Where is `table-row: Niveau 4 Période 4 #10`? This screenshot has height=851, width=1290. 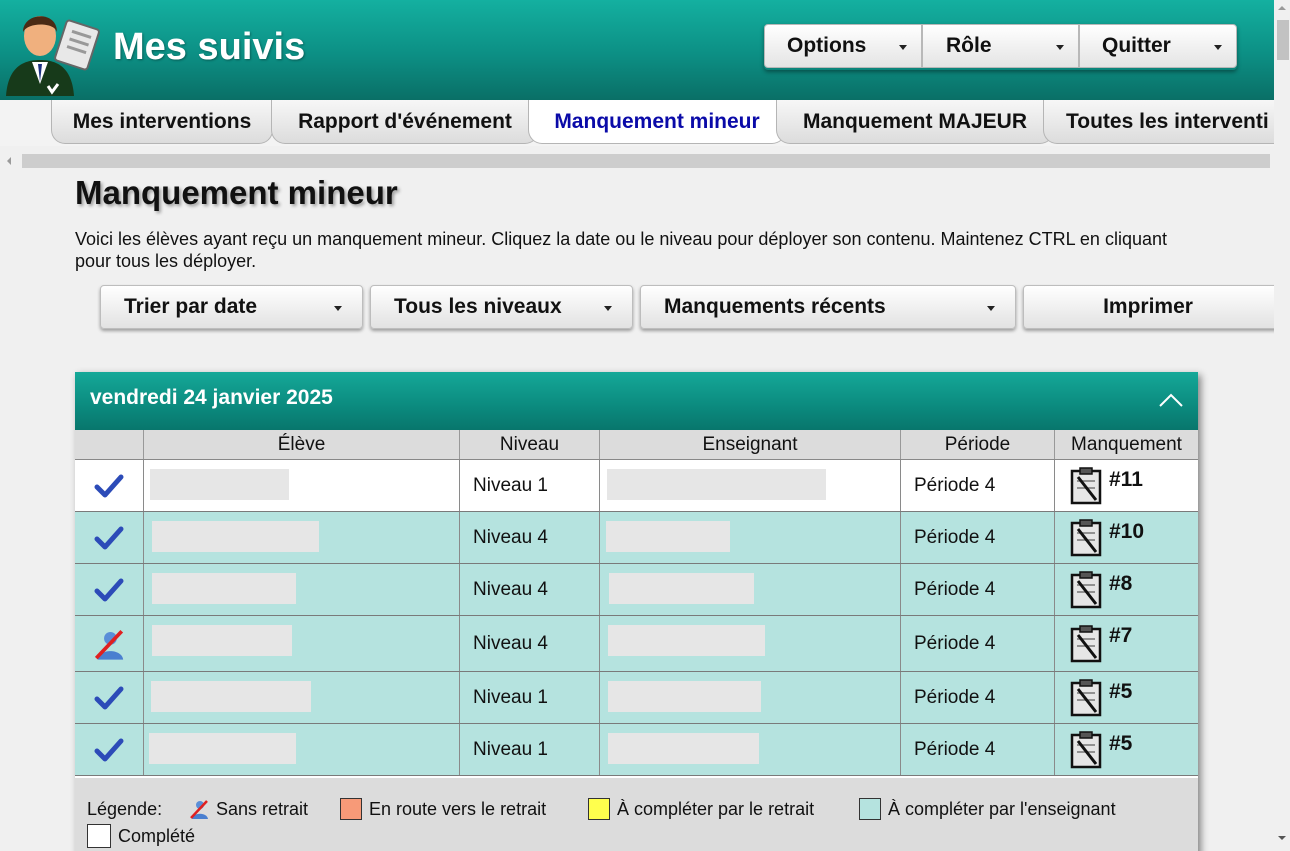 table-row: Niveau 4 Période 4 #10 is located at coordinates (636, 538).